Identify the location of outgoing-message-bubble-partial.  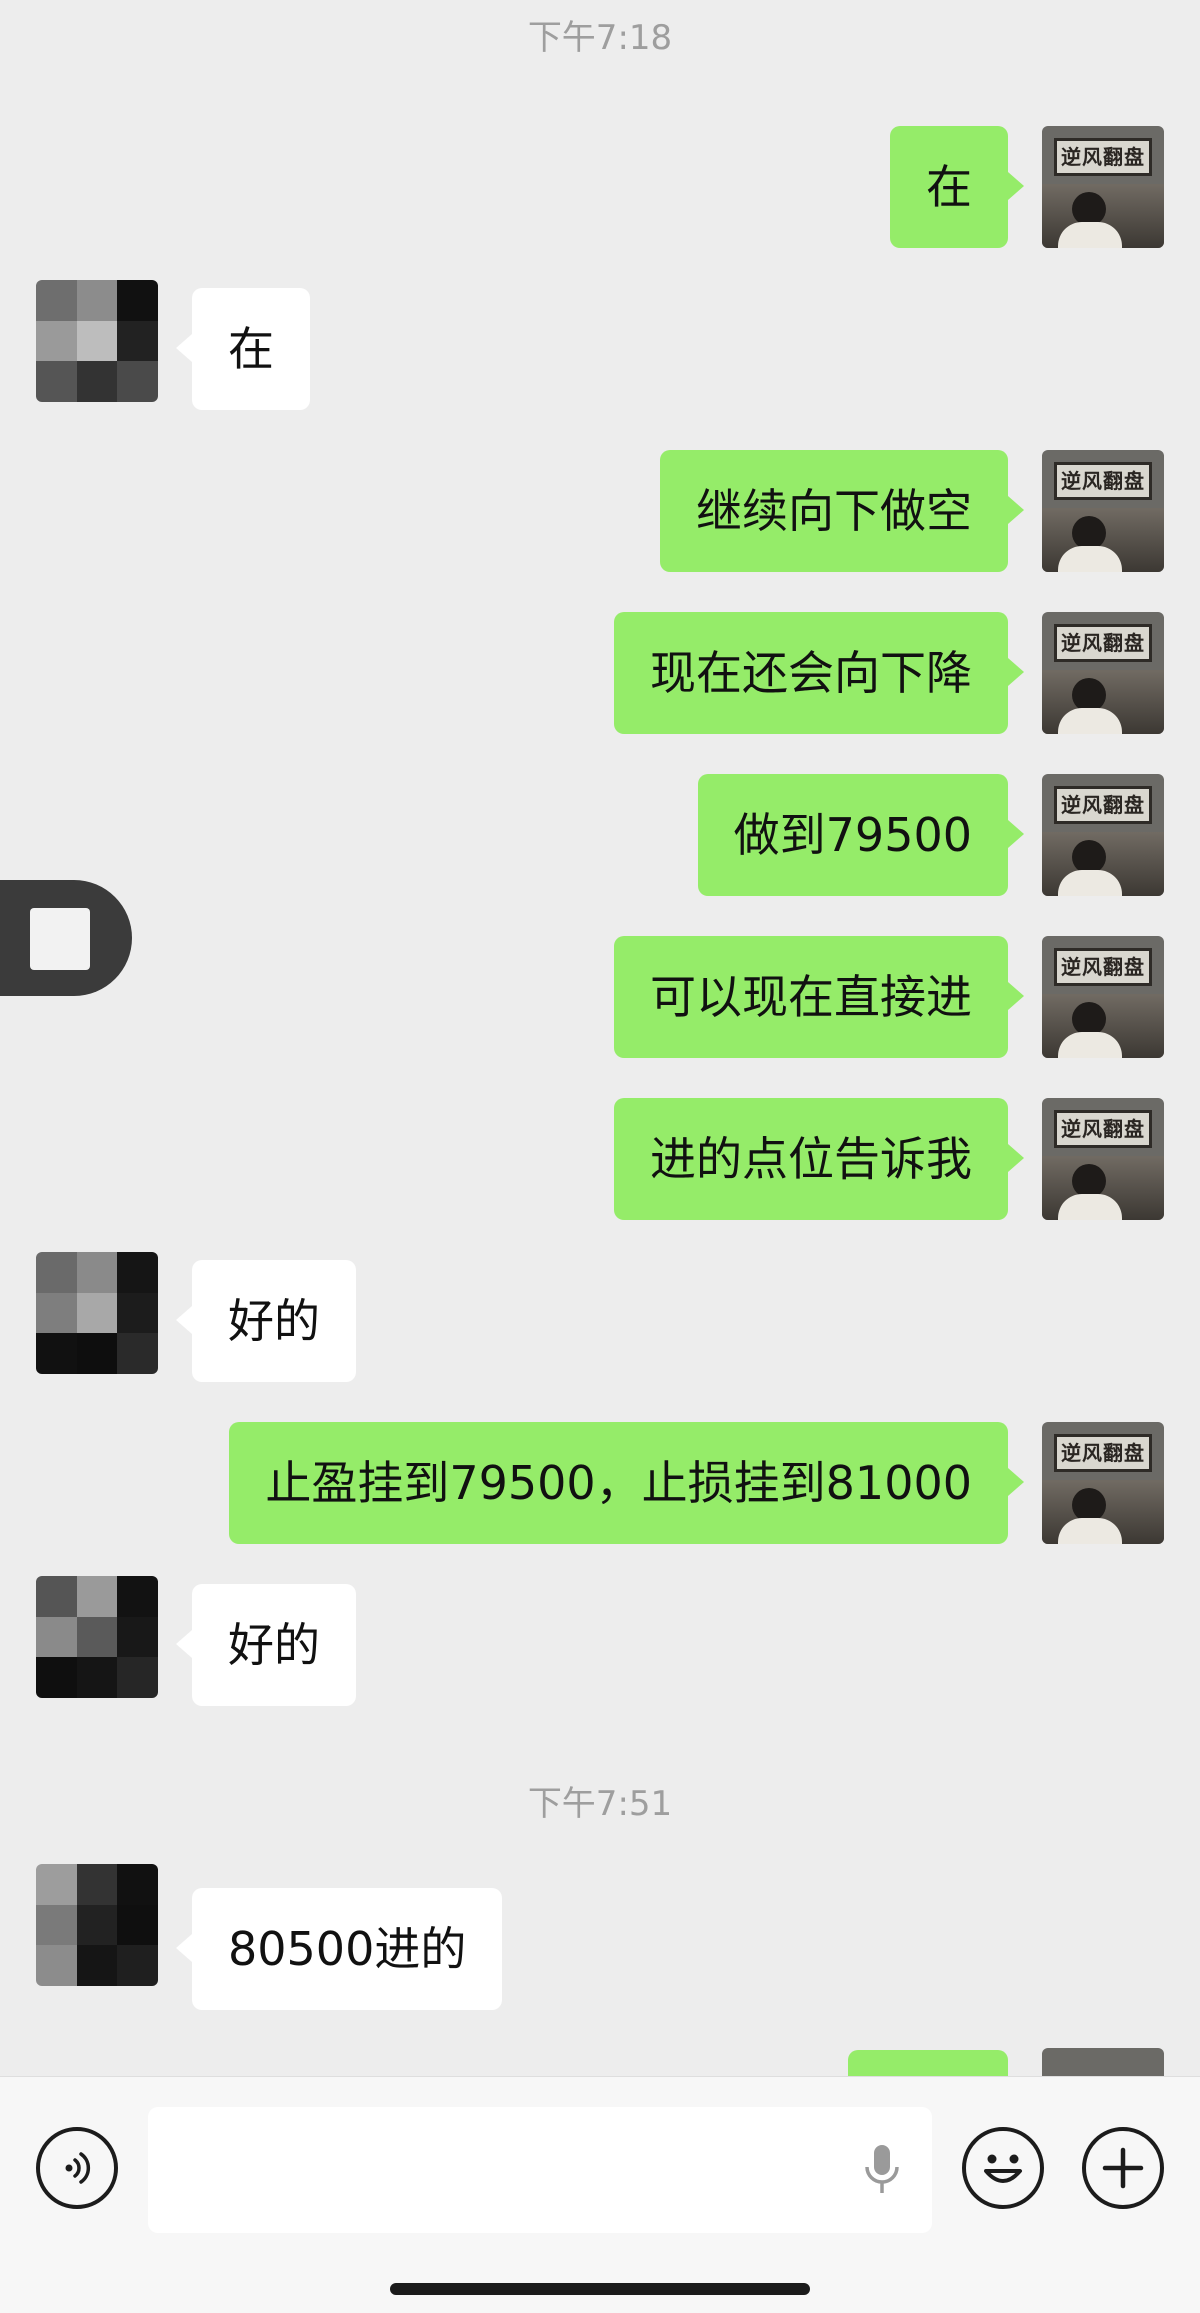
(936, 2087).